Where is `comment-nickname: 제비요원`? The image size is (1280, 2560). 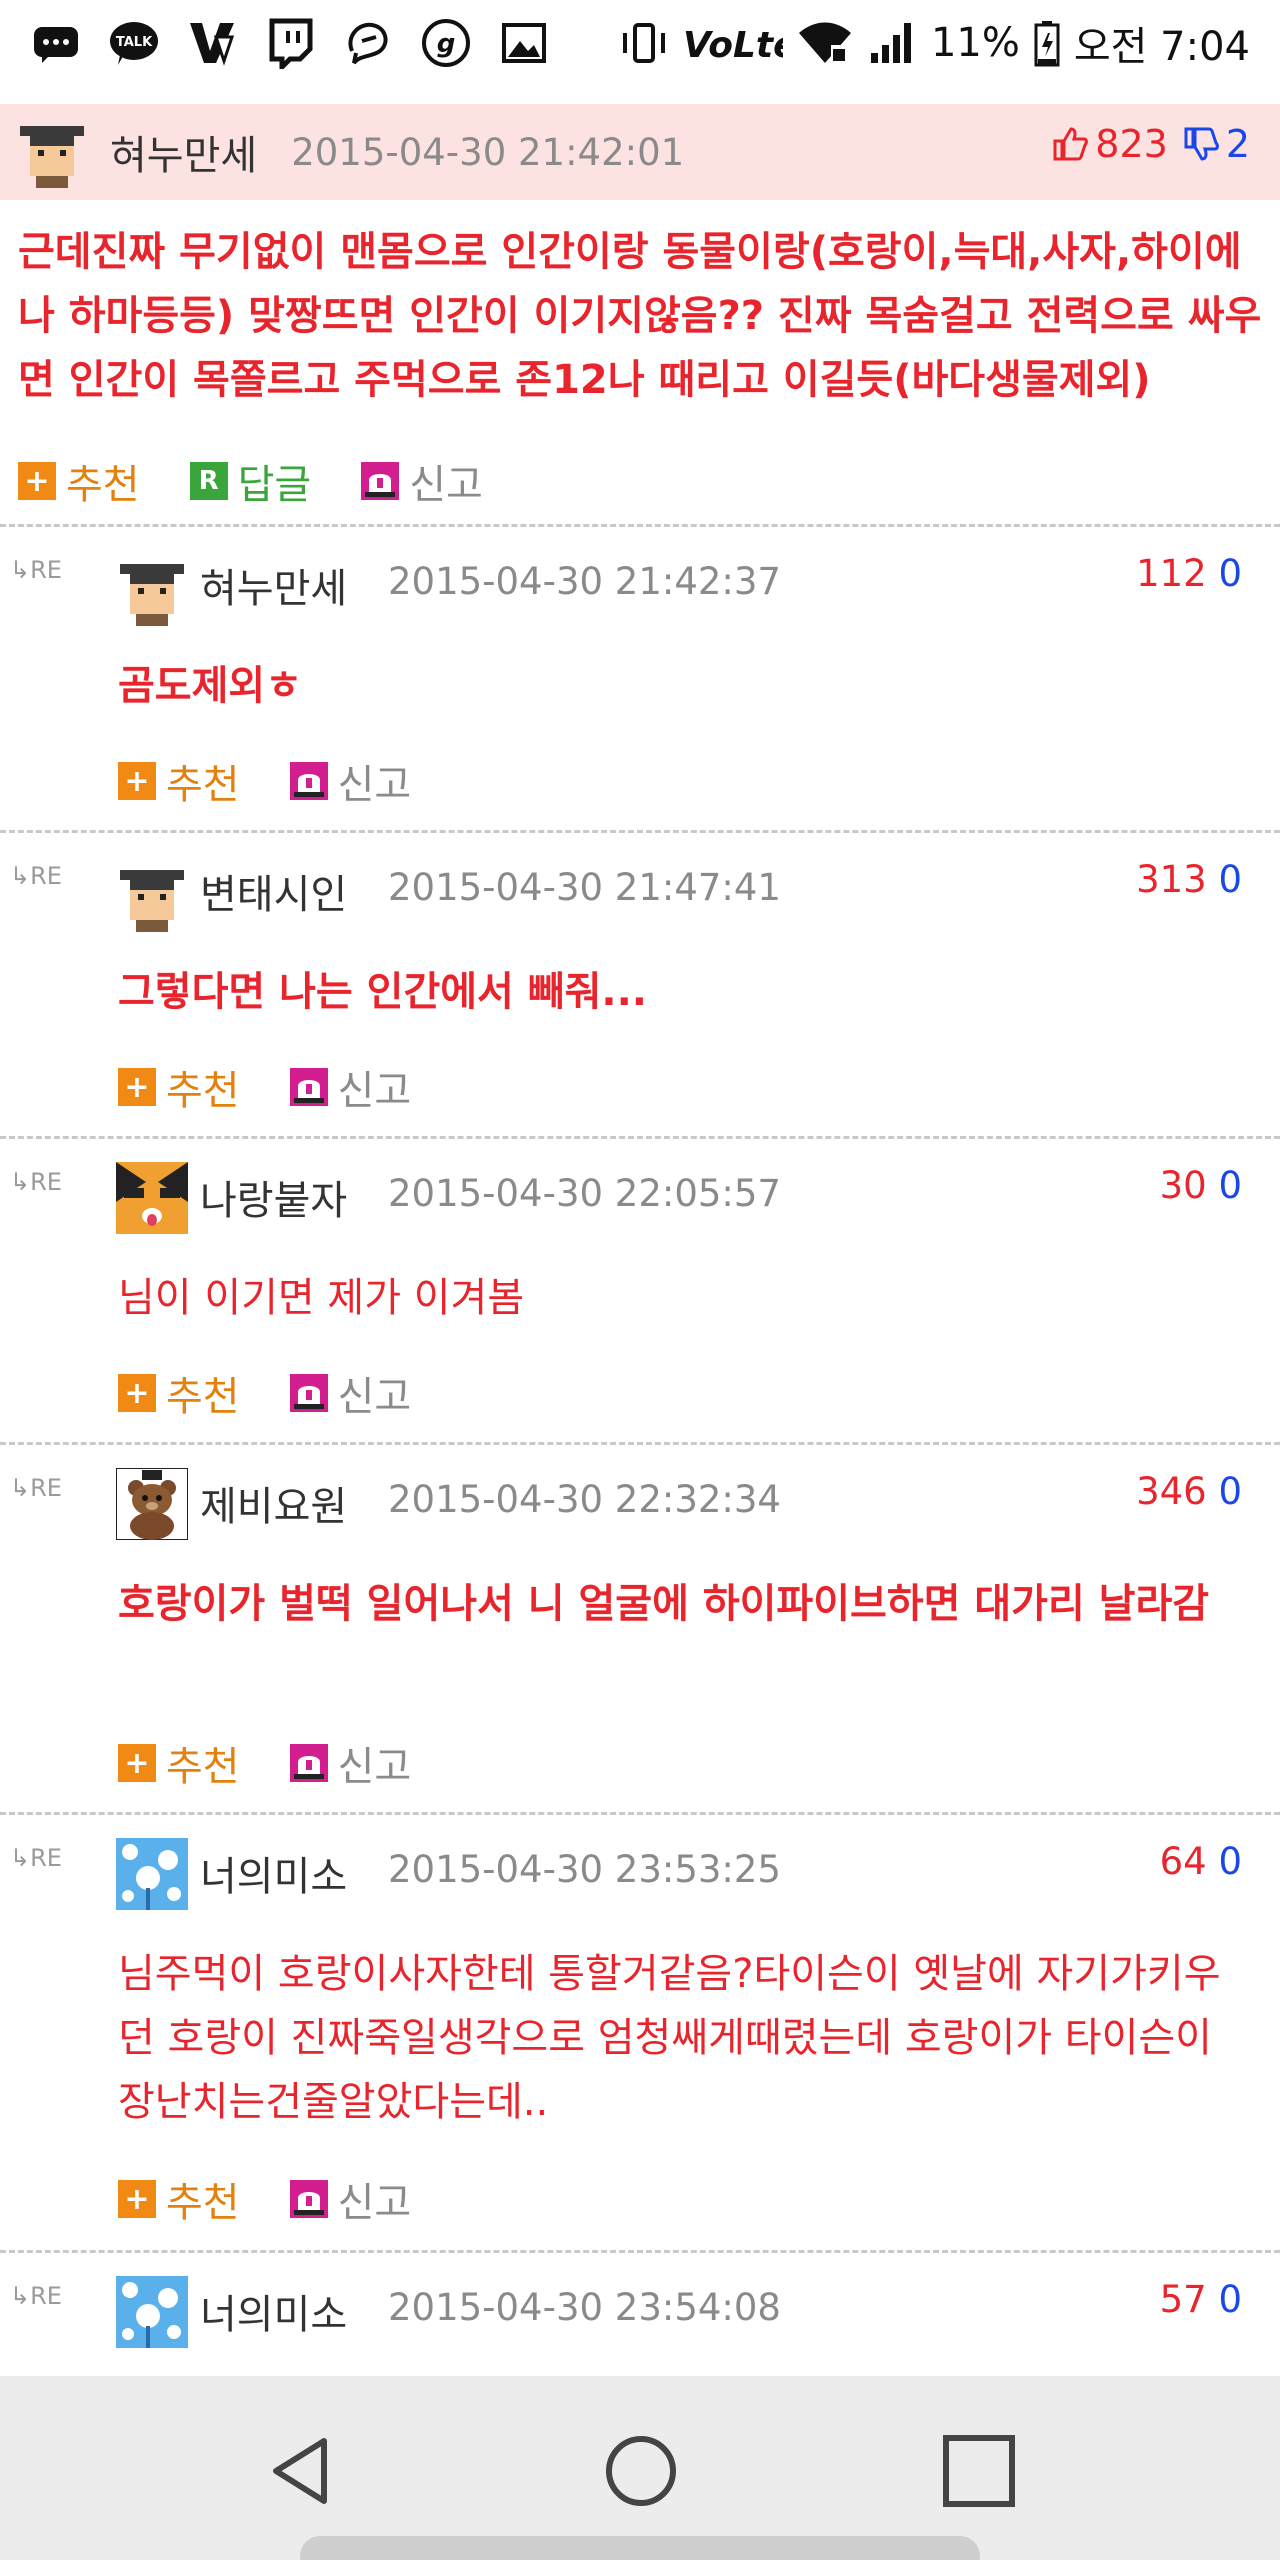
comment-nickname: 제비요원 is located at coordinates (273, 1503).